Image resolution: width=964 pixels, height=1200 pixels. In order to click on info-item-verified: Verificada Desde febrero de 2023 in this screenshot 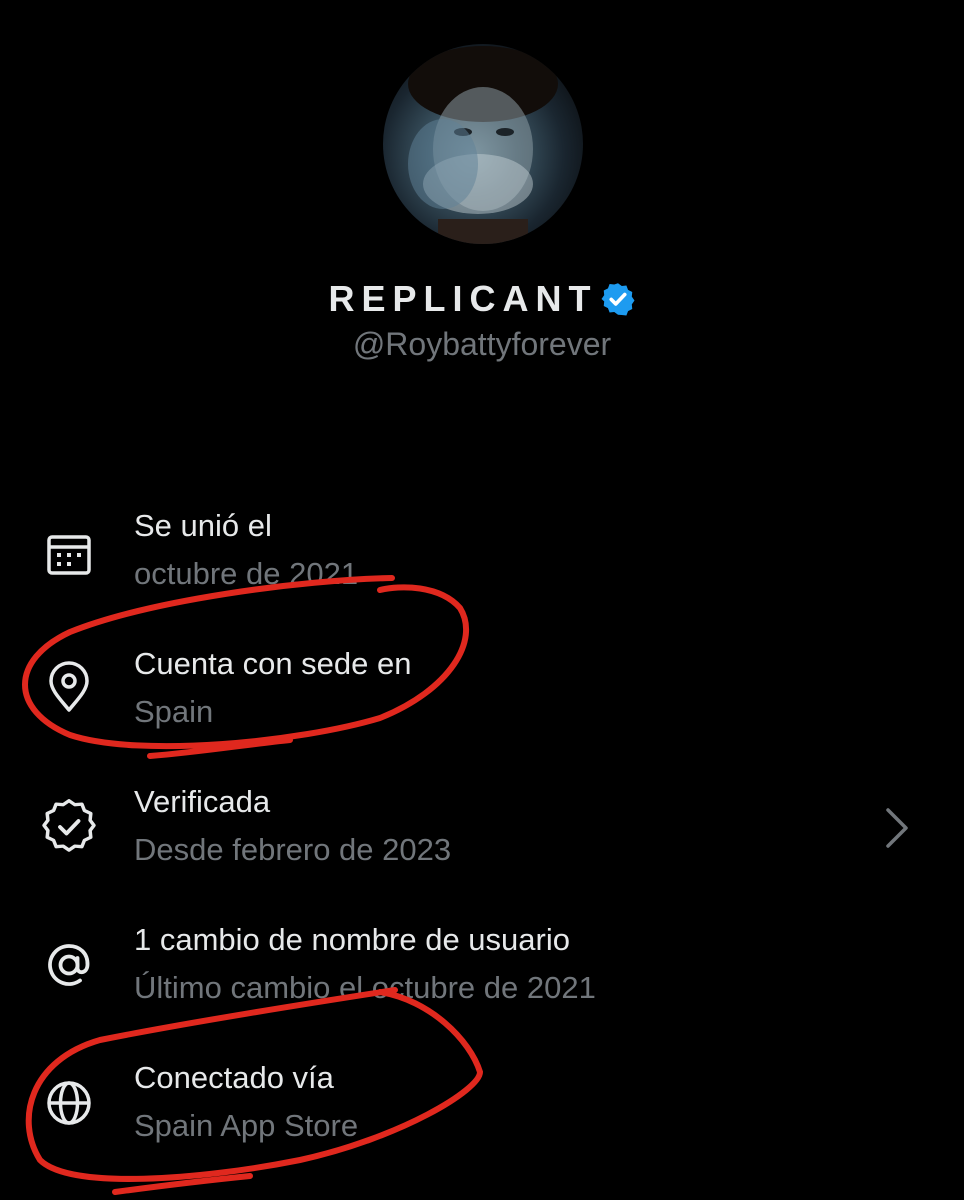, I will do `click(482, 839)`.